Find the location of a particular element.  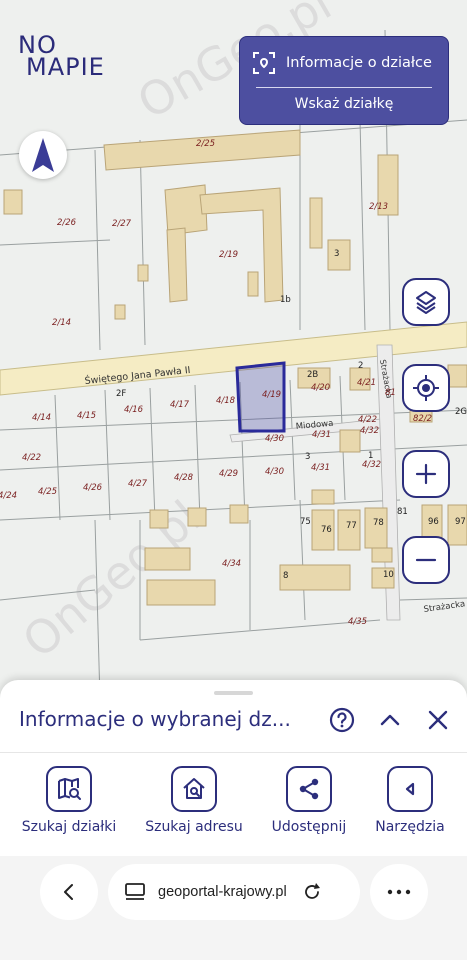

parcel-label: 4/18 is located at coordinates (226, 401).